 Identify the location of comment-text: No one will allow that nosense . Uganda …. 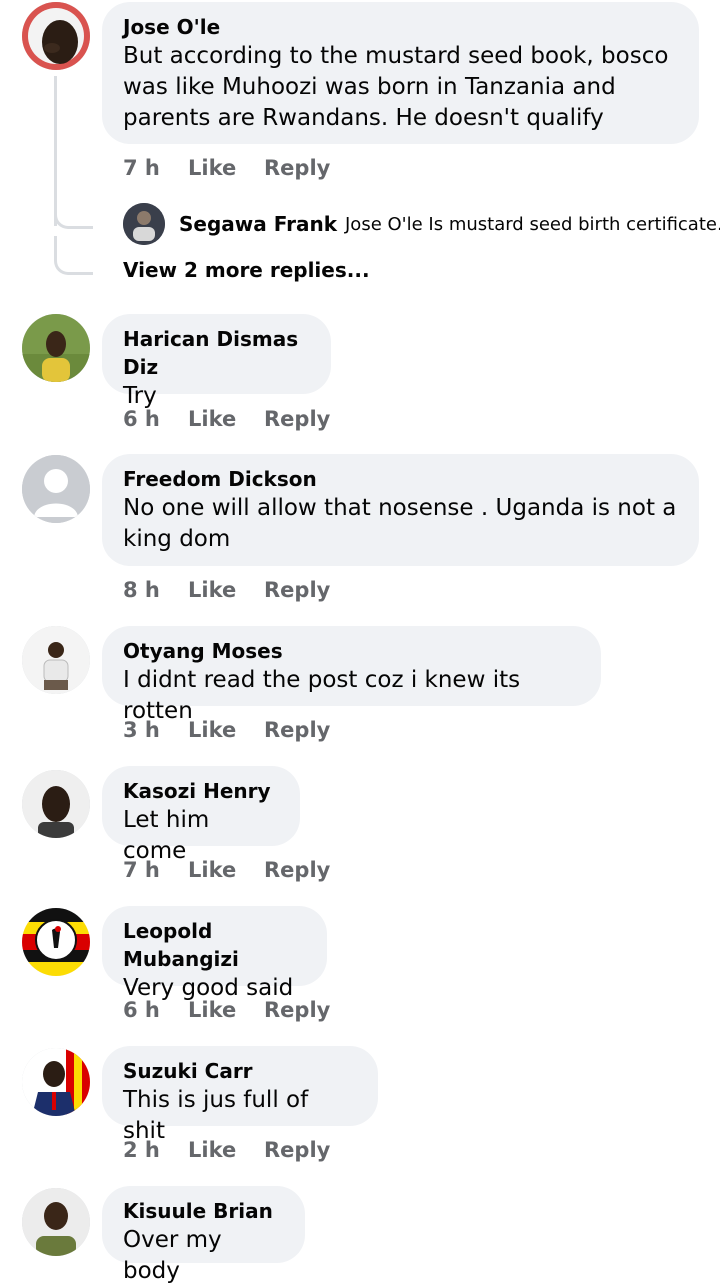
(403, 523).